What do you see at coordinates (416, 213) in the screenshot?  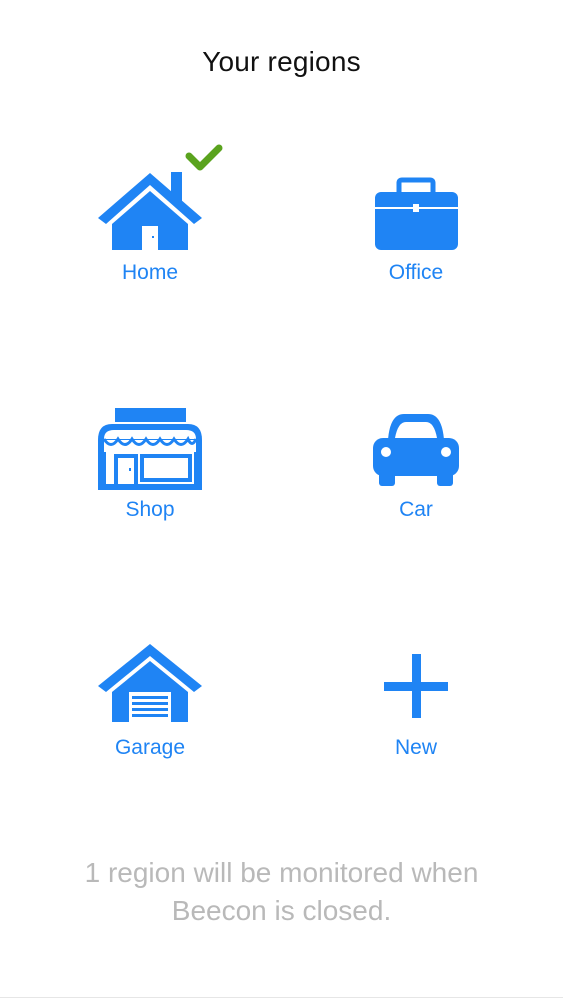 I see `briefcase-icon` at bounding box center [416, 213].